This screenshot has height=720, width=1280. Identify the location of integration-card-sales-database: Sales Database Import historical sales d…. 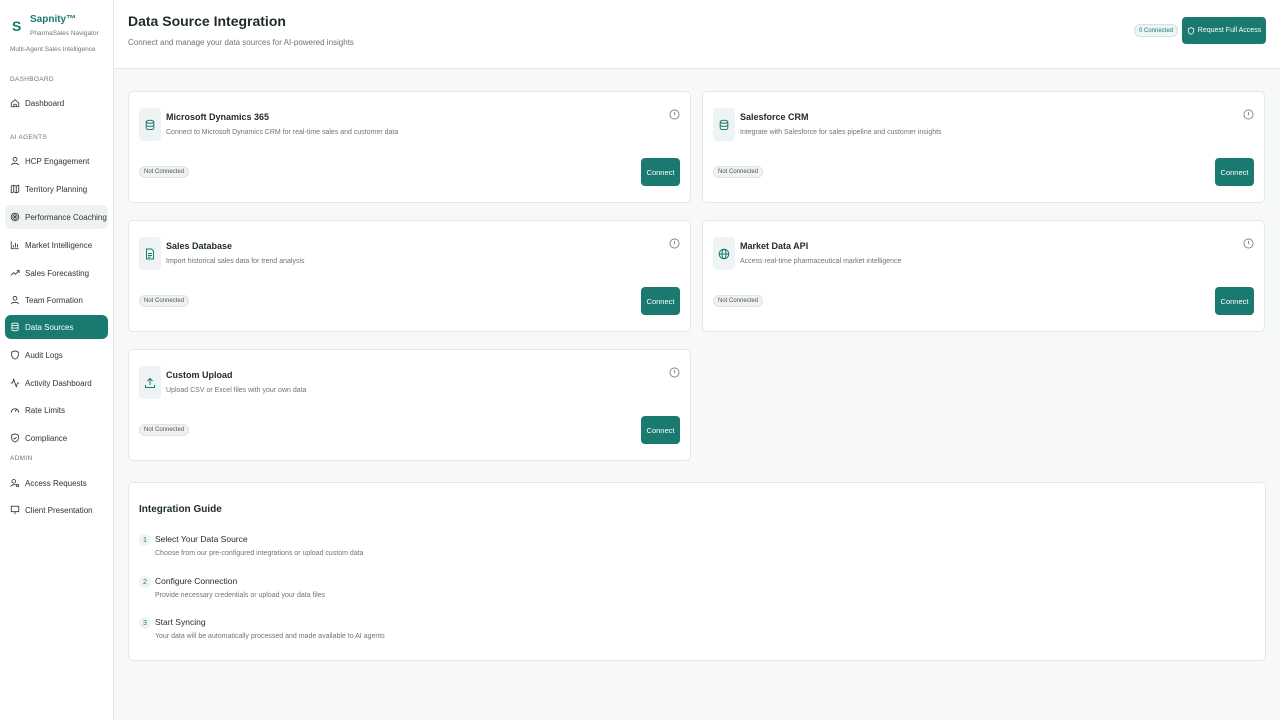
(409, 276).